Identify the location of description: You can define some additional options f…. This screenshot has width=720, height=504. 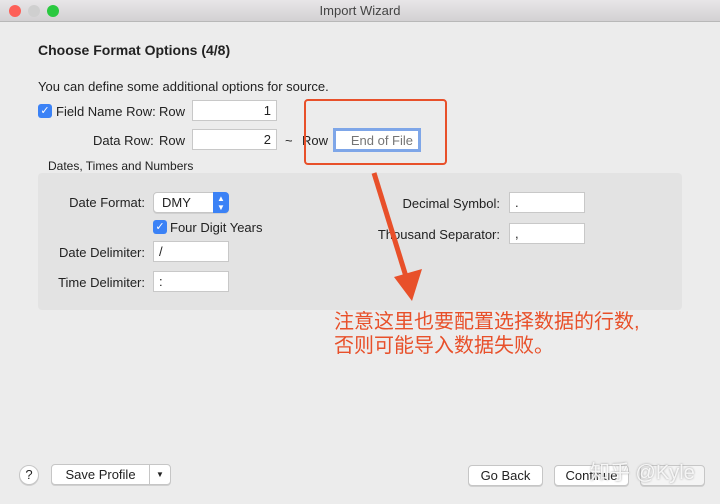
(183, 86).